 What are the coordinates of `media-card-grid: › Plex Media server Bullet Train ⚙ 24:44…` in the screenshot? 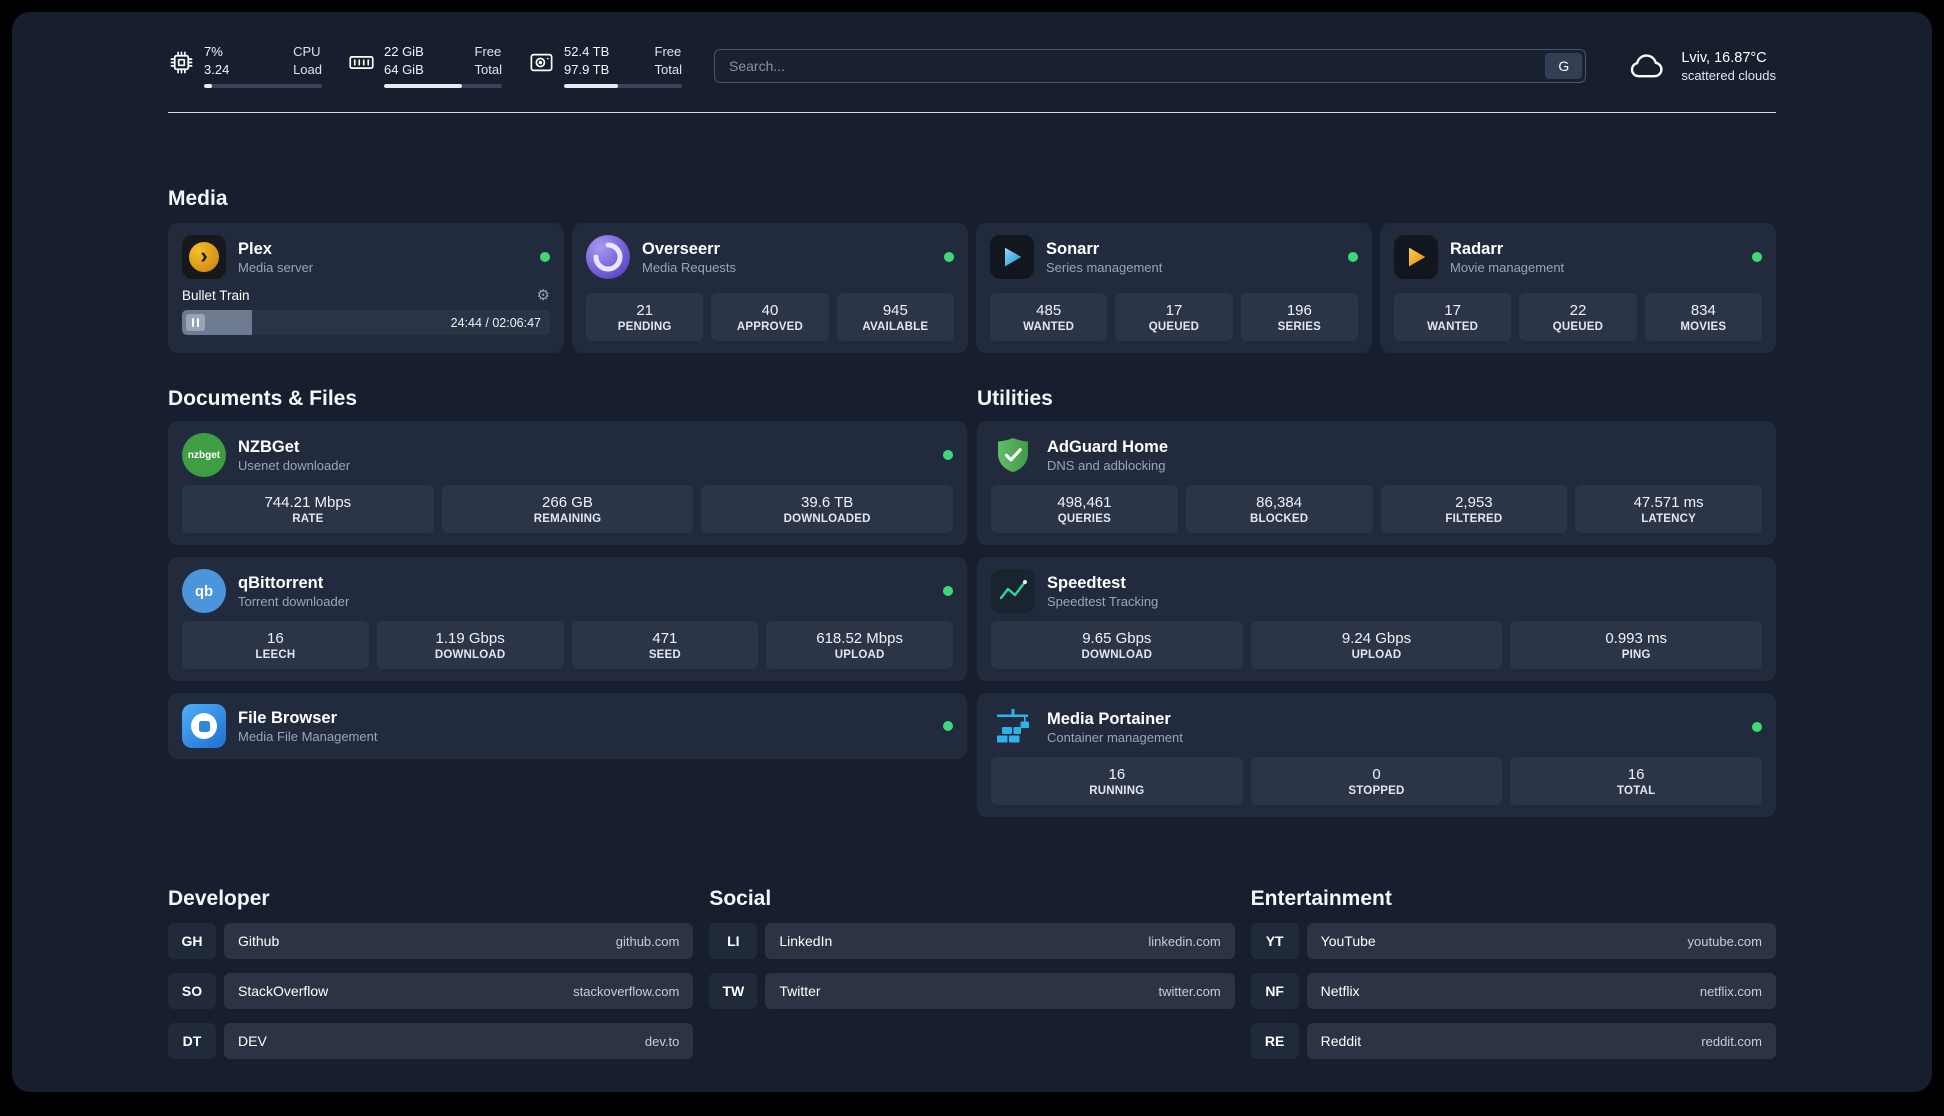 It's located at (972, 288).